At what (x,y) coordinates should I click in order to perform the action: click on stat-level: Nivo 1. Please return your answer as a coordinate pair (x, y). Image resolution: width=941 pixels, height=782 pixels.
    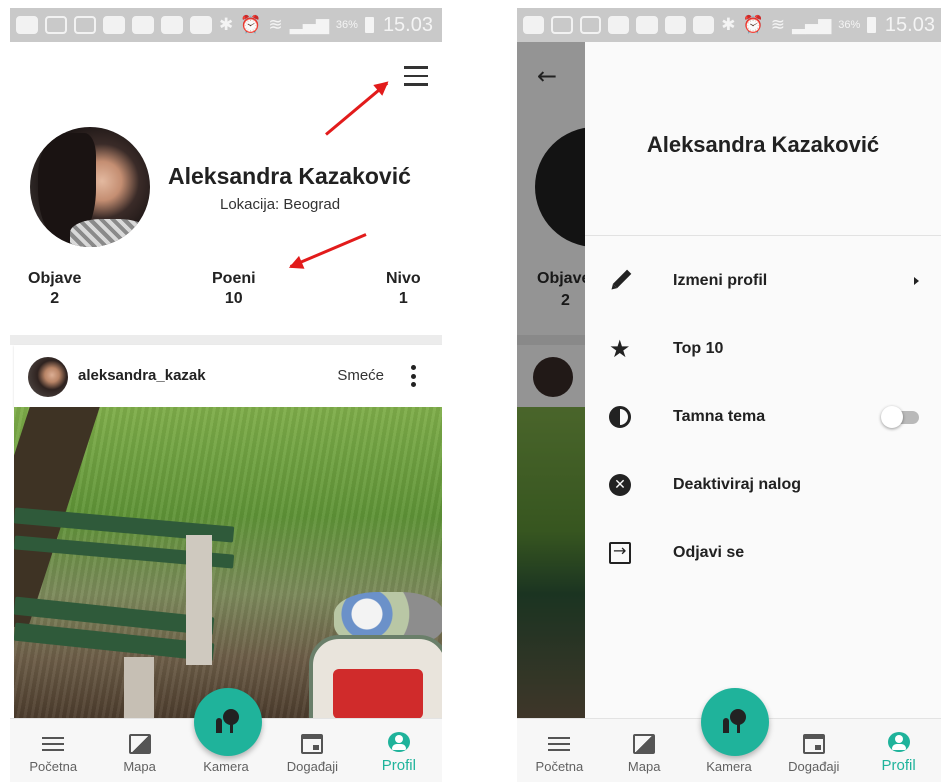
    Looking at the image, I should click on (403, 289).